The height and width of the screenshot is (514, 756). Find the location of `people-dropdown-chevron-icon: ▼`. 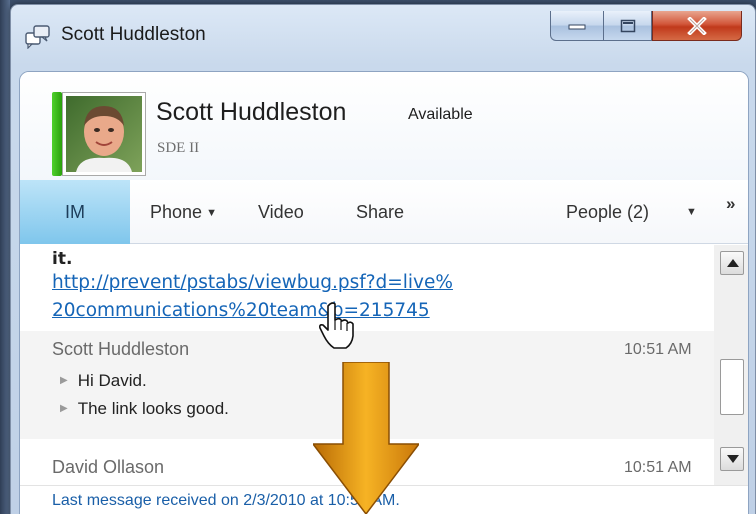

people-dropdown-chevron-icon: ▼ is located at coordinates (691, 212).